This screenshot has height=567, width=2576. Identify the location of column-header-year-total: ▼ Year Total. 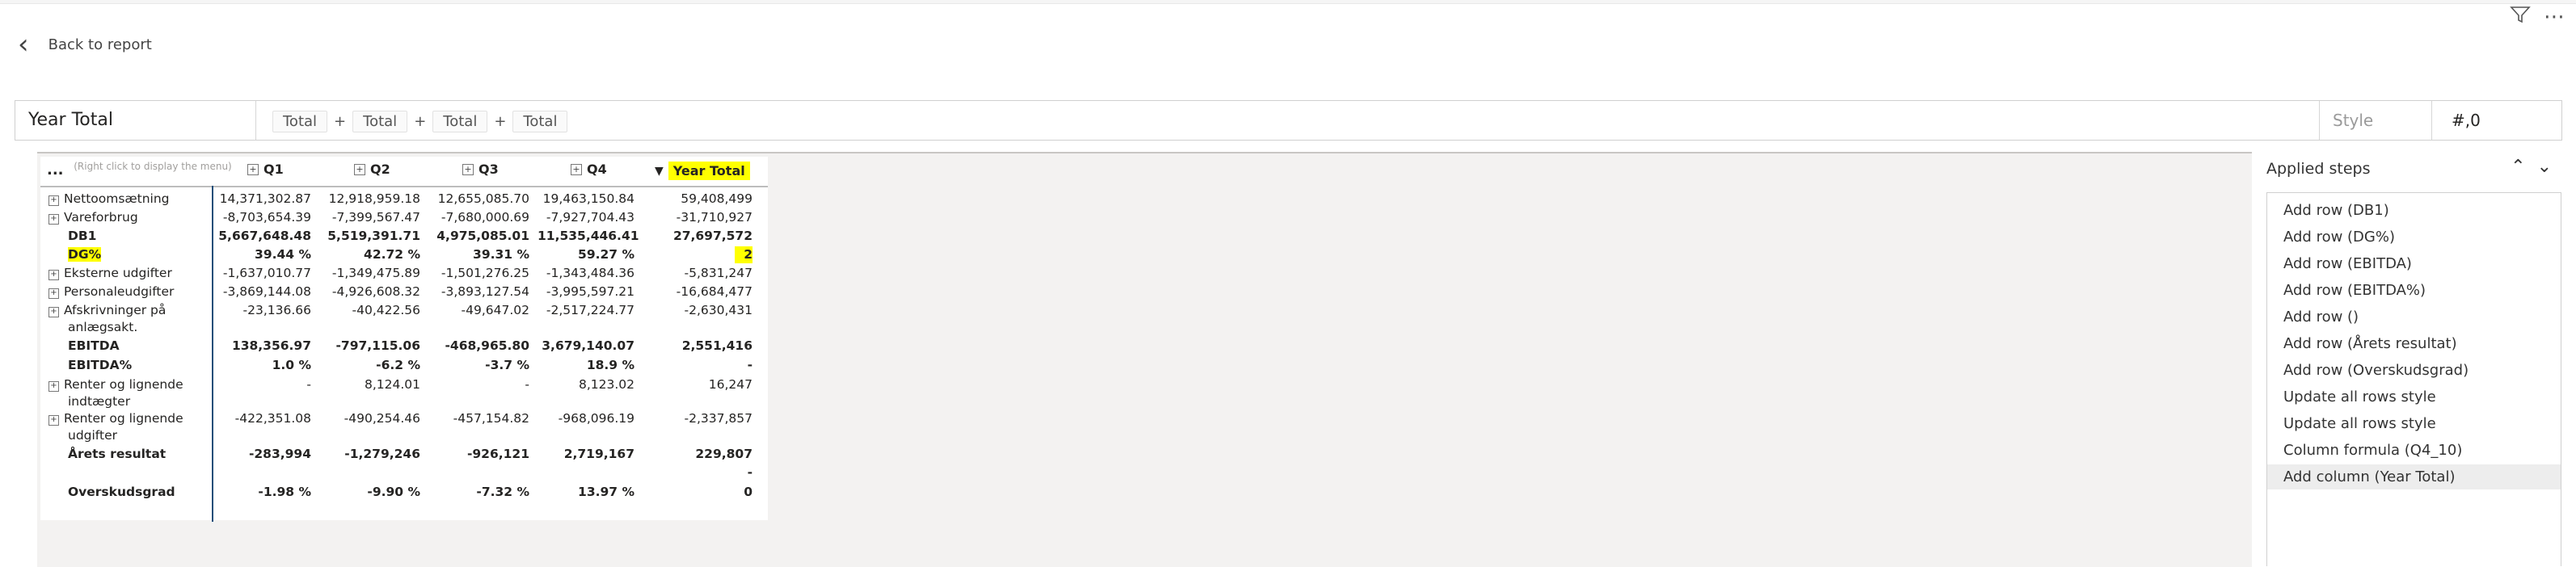
(702, 171).